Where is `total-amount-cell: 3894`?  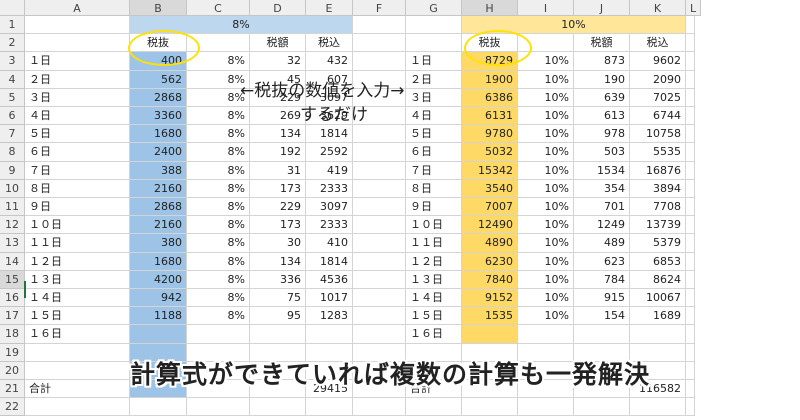 total-amount-cell: 3894 is located at coordinates (658, 188).